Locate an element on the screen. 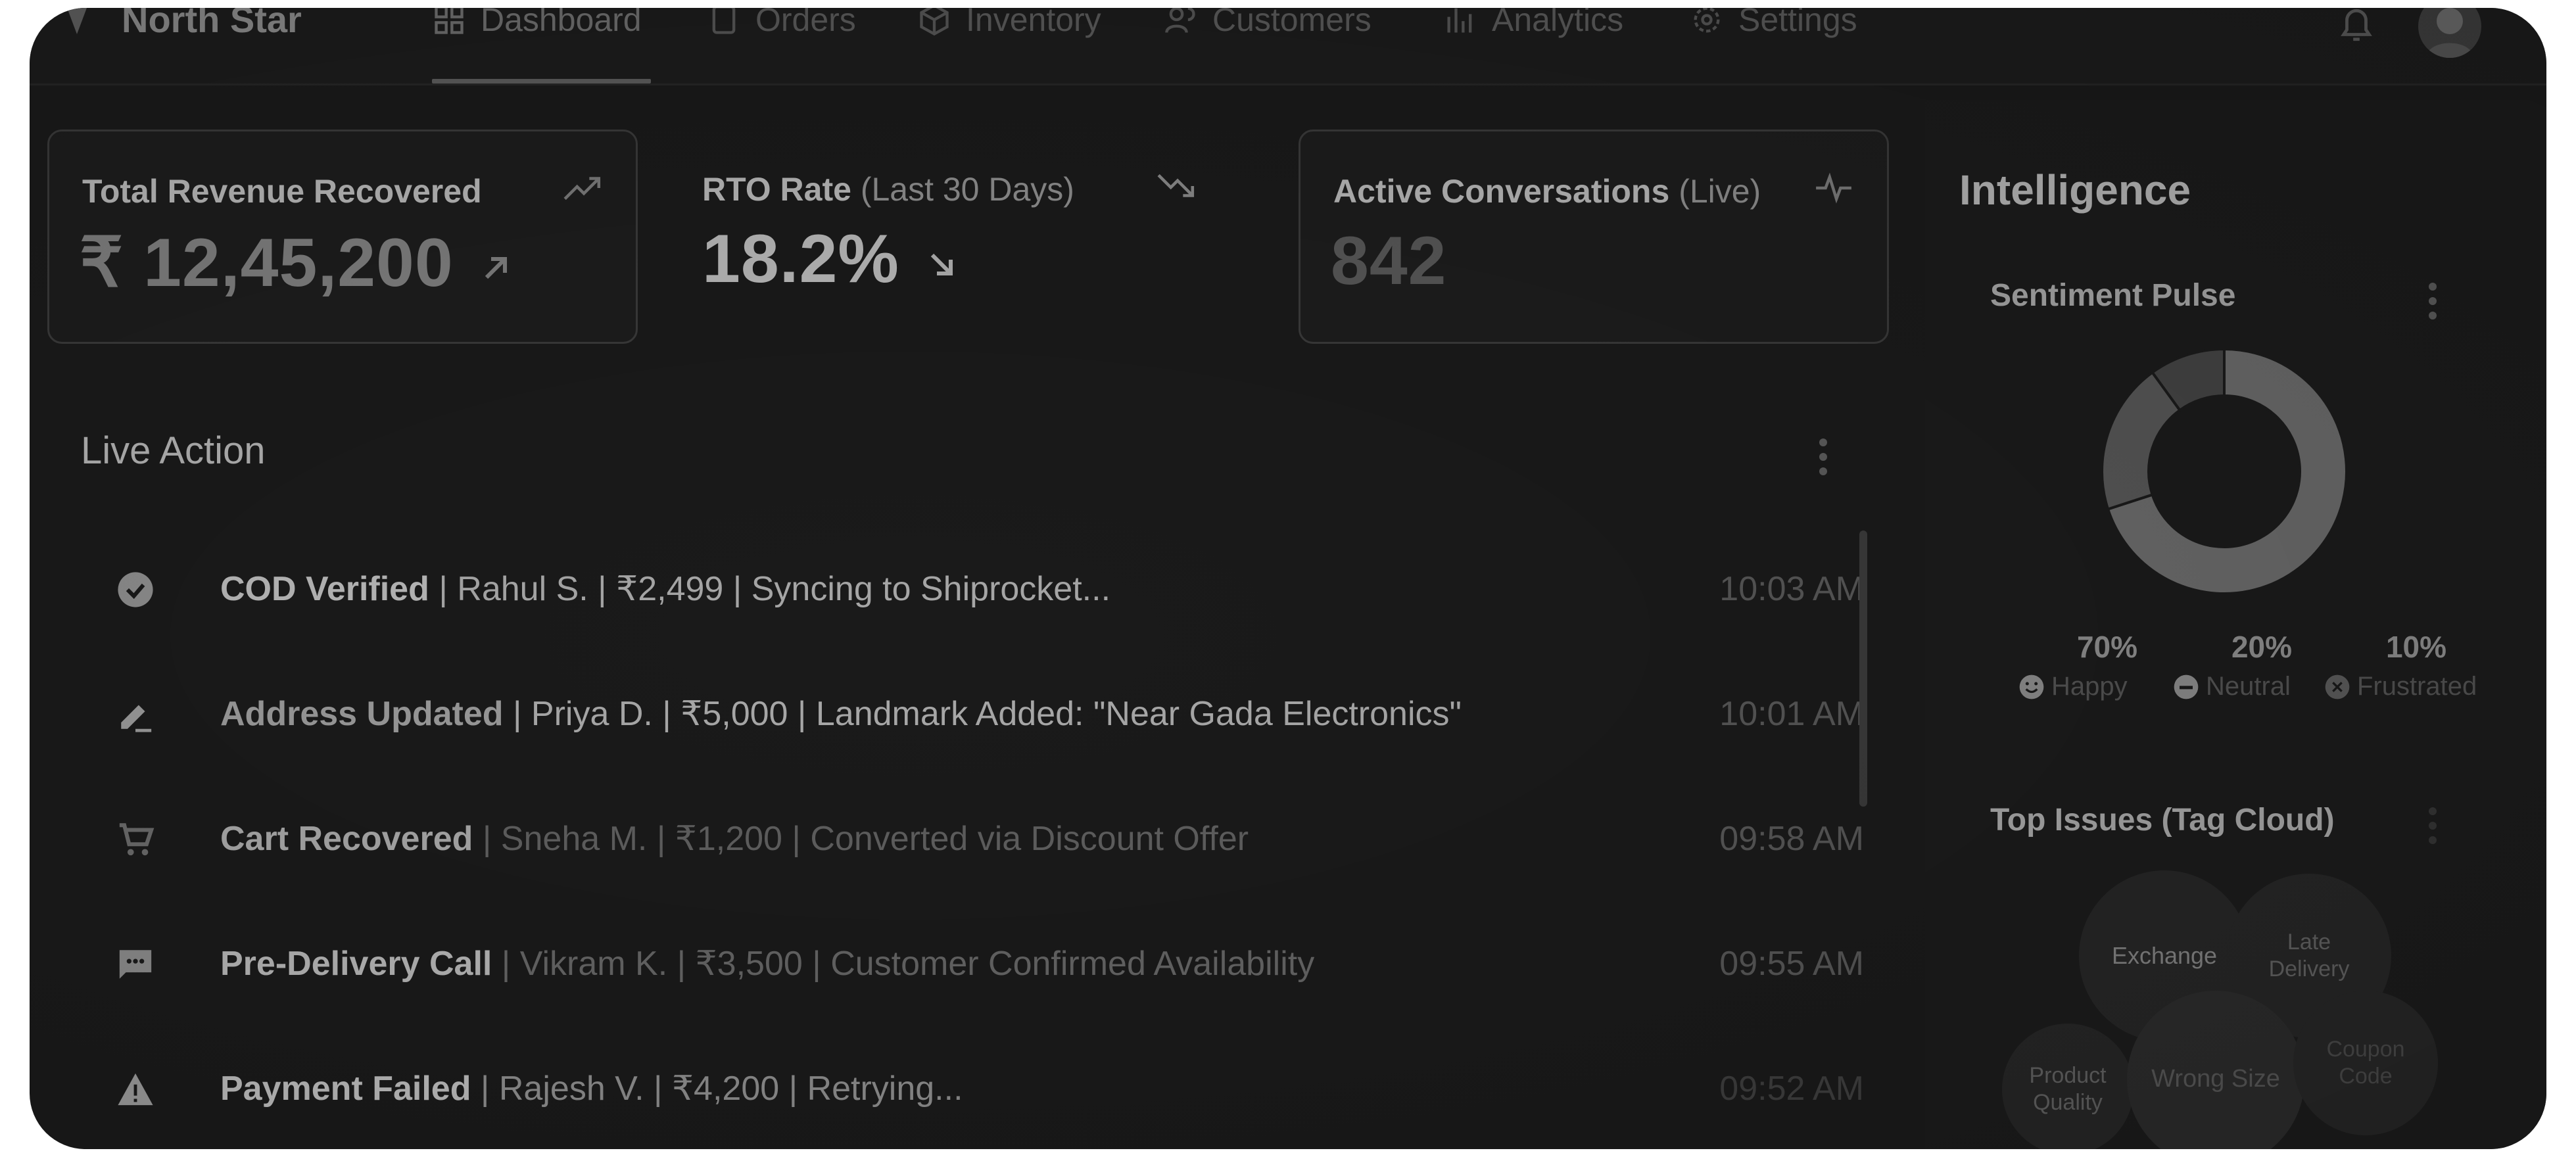 Image resolution: width=2576 pixels, height=1157 pixels. stat-value: 18.2% is located at coordinates (831, 259).